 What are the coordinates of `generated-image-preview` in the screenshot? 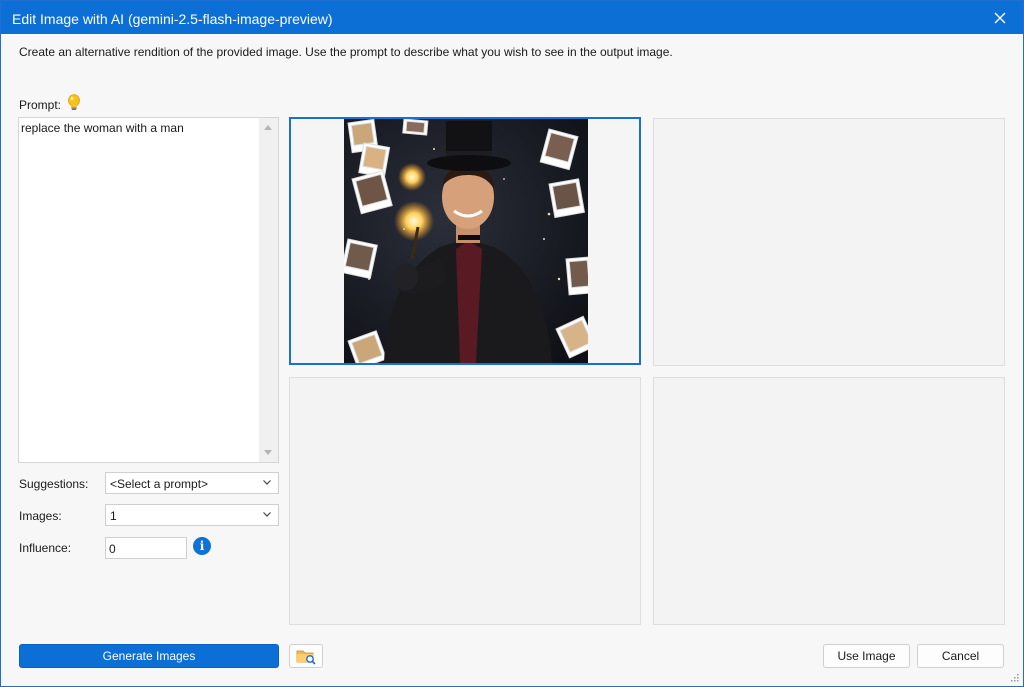 It's located at (466, 241).